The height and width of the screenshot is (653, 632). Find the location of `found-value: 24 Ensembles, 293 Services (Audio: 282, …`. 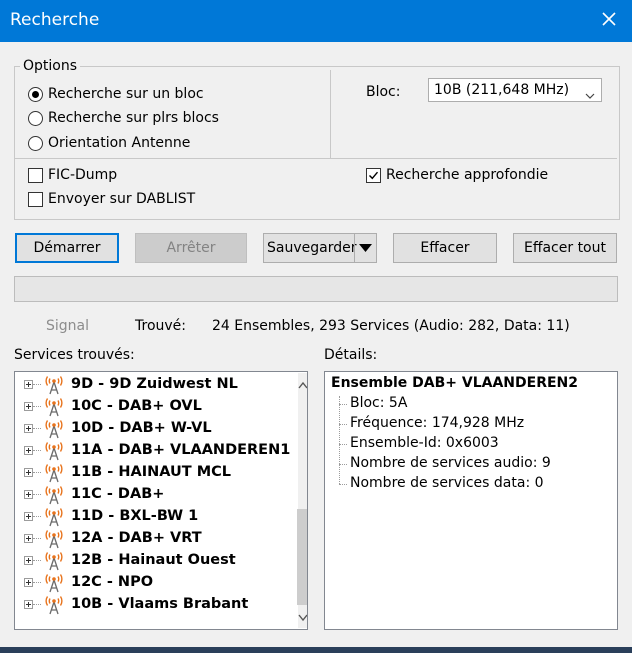

found-value: 24 Ensembles, 293 Services (Audio: 282, … is located at coordinates (391, 326).